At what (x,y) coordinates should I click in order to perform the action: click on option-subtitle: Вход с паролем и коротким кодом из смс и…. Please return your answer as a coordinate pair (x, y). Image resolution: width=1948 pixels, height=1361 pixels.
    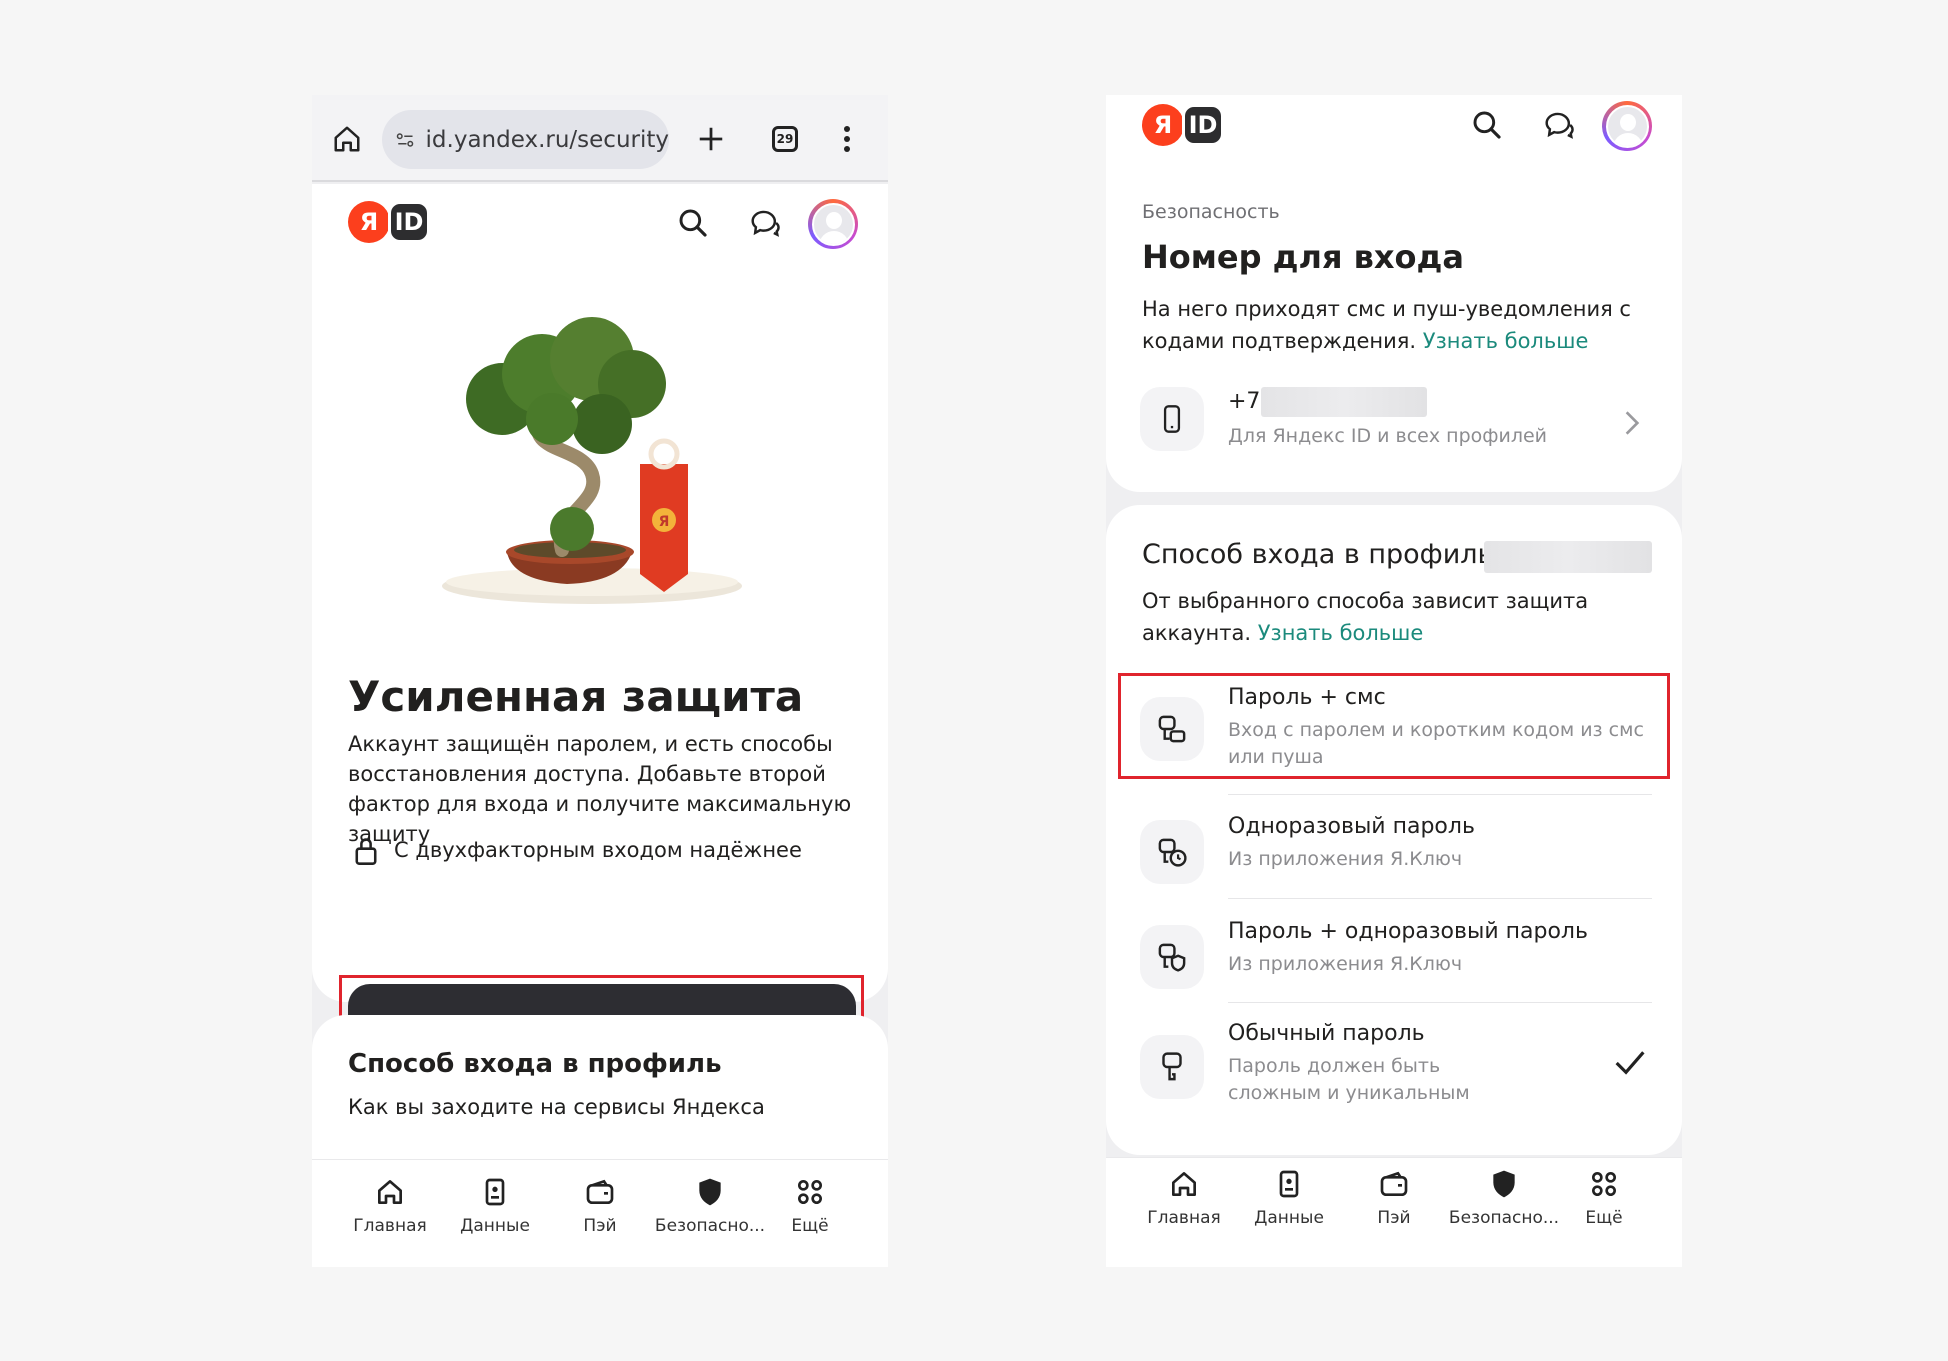
    Looking at the image, I should click on (1436, 743).